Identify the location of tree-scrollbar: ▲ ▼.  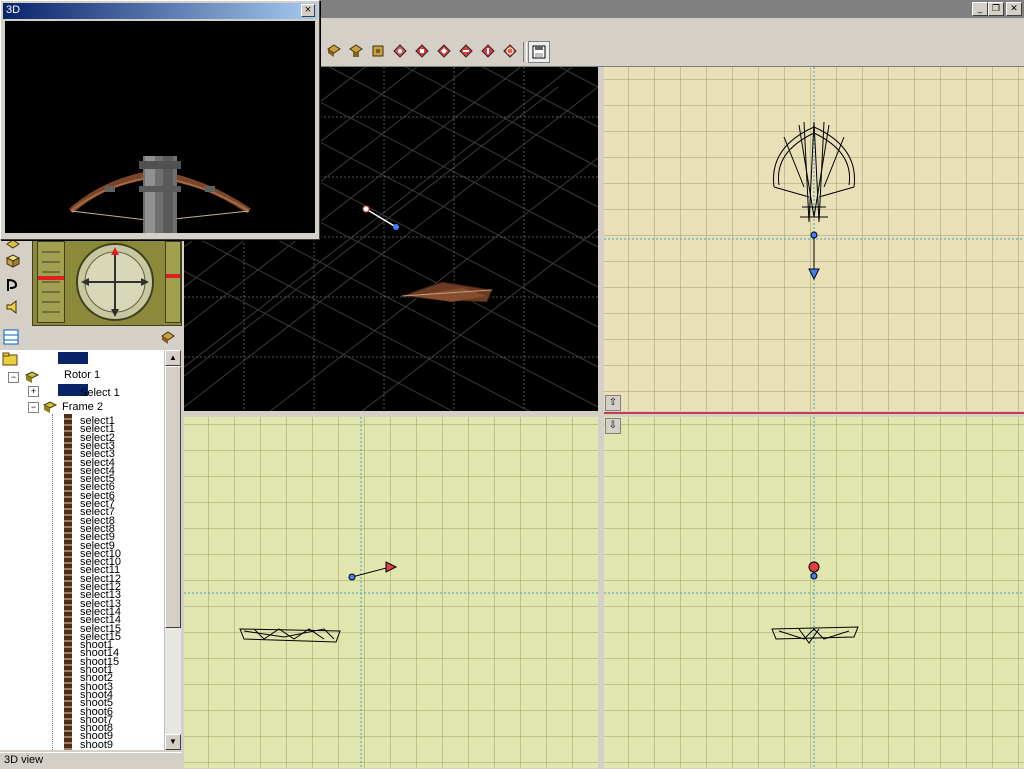
(172, 550).